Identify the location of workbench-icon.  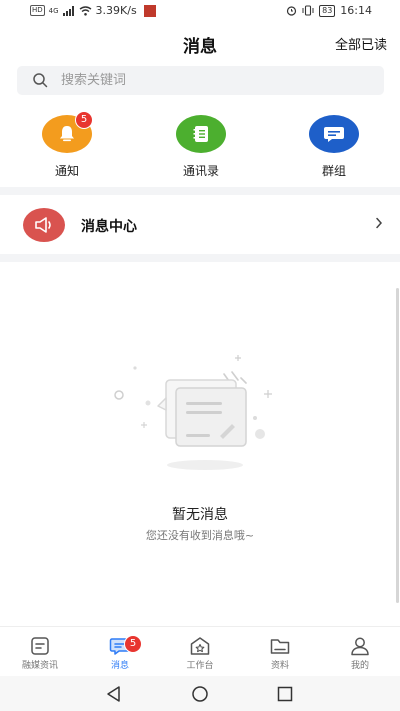
(200, 646).